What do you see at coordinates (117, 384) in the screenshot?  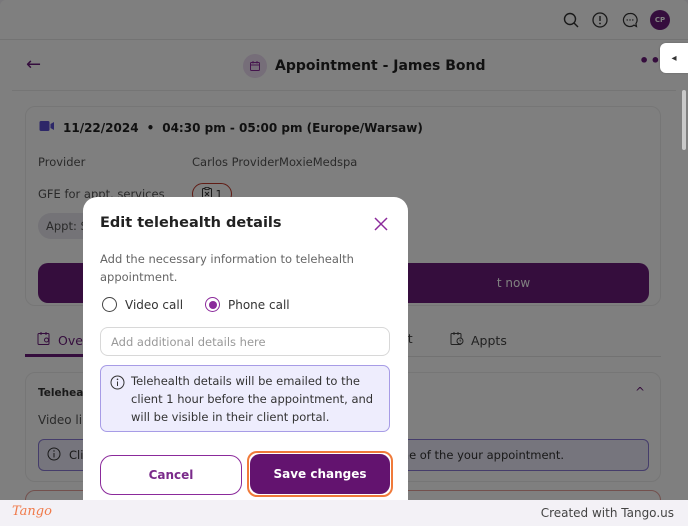 I see `info-icon` at bounding box center [117, 384].